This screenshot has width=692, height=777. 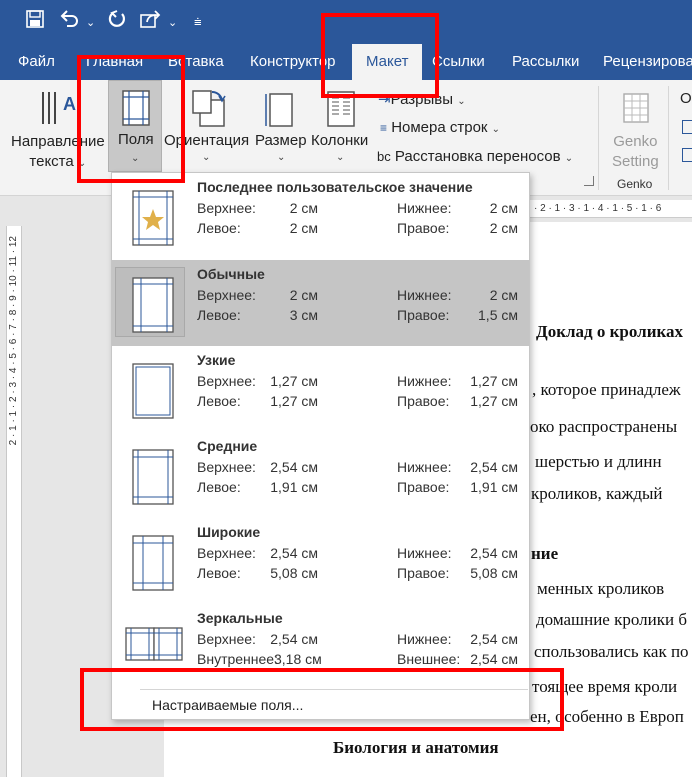 What do you see at coordinates (322, 699) in the screenshot?
I see `annotation-highlight-custom-margins` at bounding box center [322, 699].